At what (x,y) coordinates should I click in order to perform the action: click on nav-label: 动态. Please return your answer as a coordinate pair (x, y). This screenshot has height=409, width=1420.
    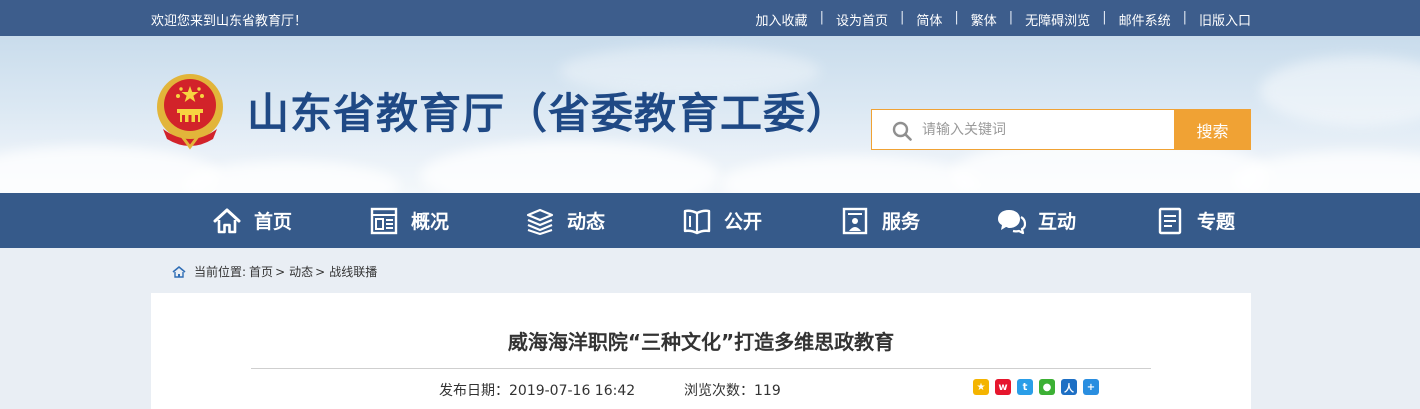
    Looking at the image, I should click on (586, 222).